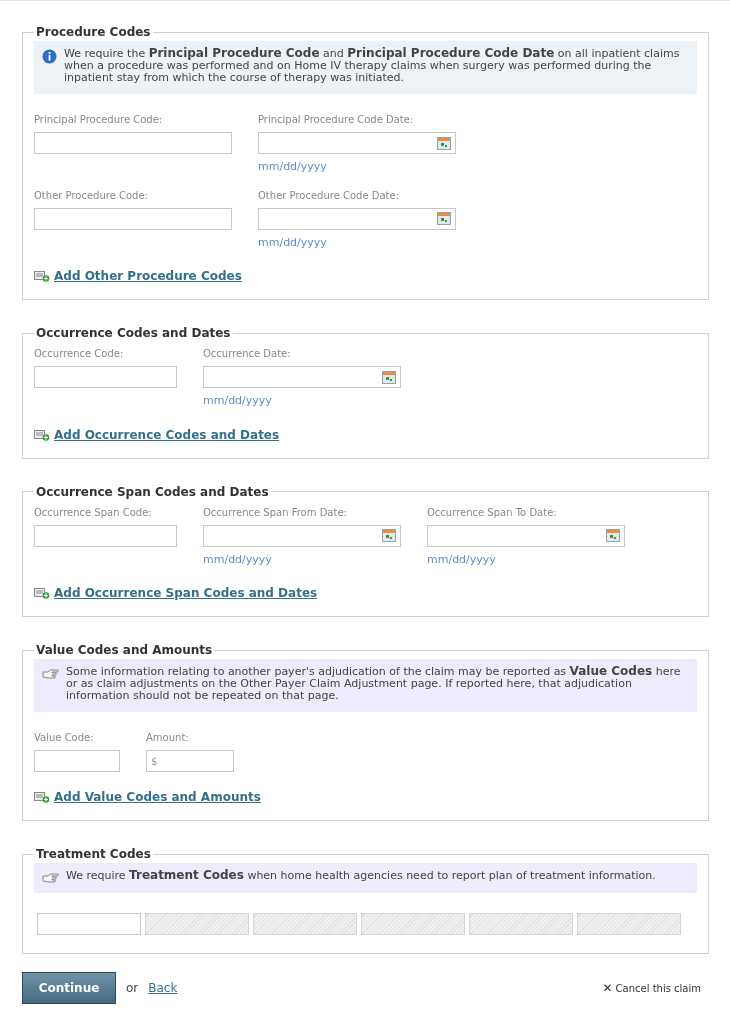 The width and height of the screenshot is (730, 1036). I want to click on field-label: Other Procedure Code:, so click(91, 195).